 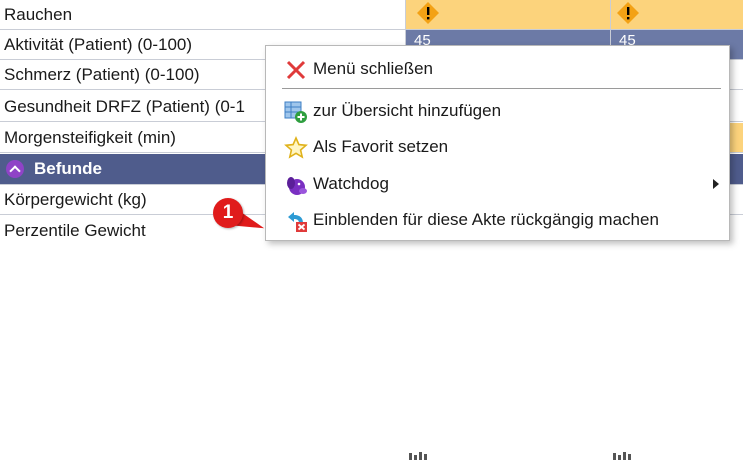 I want to click on row-label: Aktivität (Patient) (0-100), so click(x=98, y=44).